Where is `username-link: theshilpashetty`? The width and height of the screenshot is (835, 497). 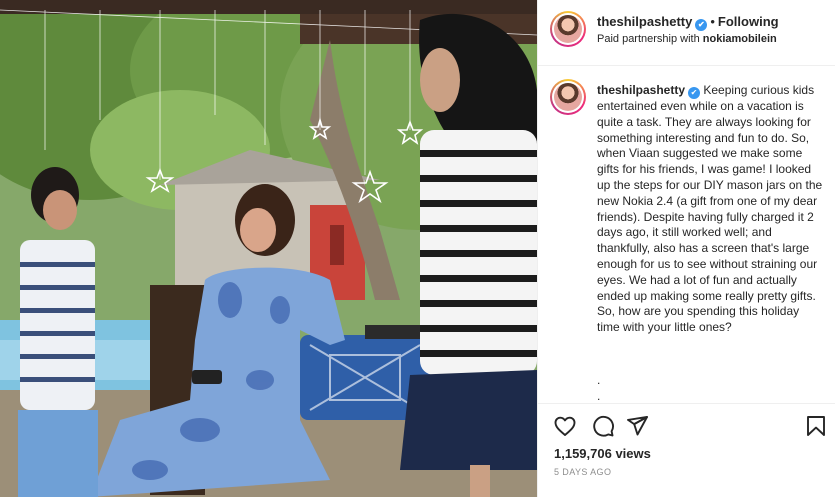
username-link: theshilpashetty is located at coordinates (644, 21).